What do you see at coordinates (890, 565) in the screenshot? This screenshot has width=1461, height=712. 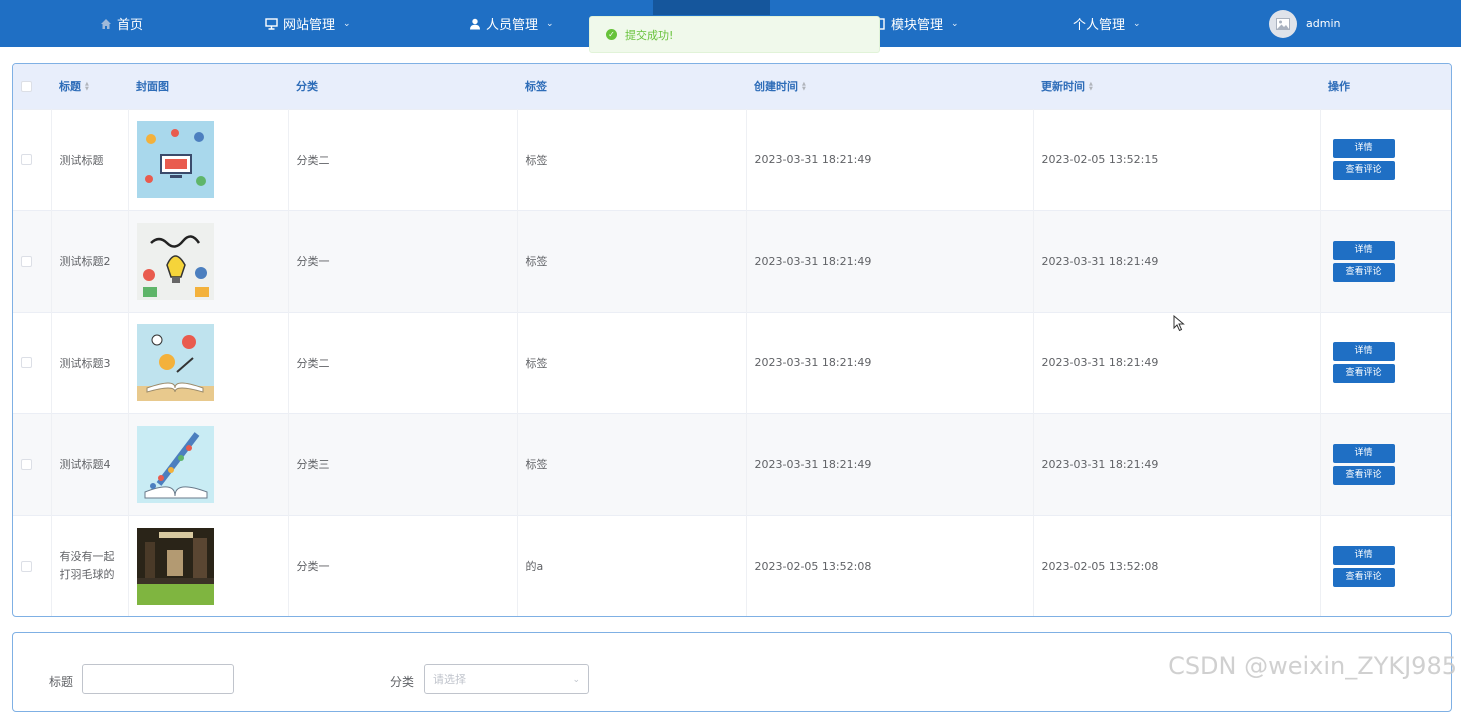 I see `cell-created: 2023-02-05 13:52:08` at bounding box center [890, 565].